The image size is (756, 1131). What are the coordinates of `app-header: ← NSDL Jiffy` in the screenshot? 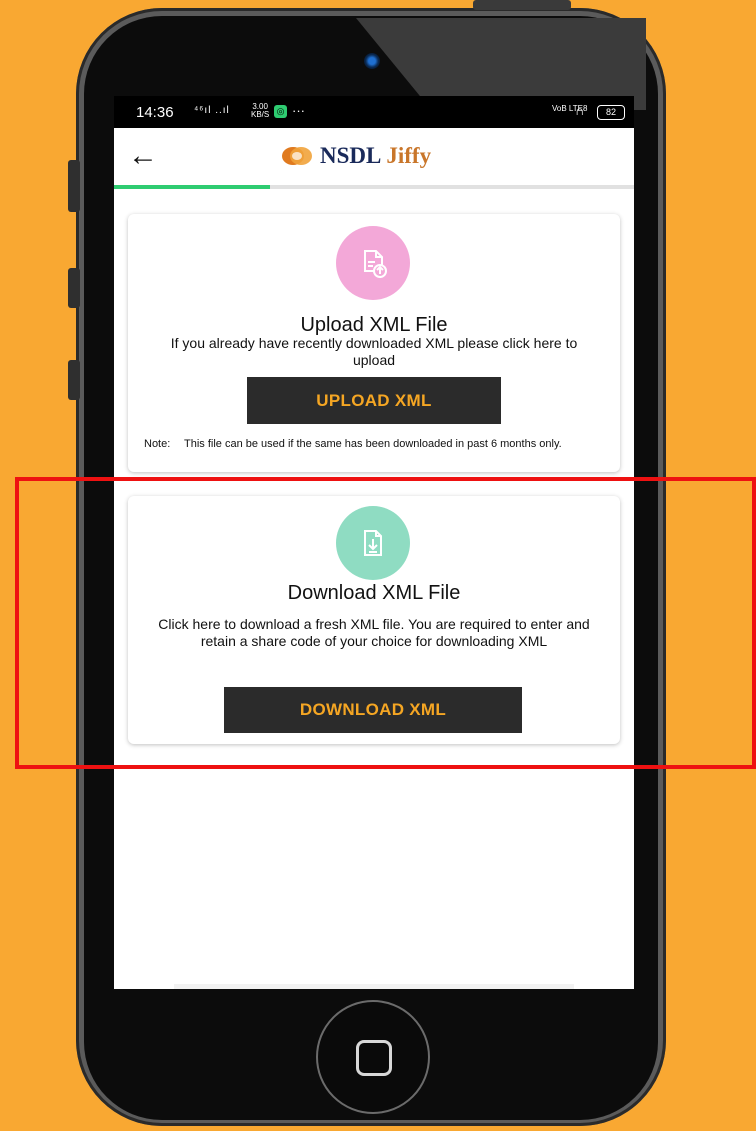 It's located at (374, 157).